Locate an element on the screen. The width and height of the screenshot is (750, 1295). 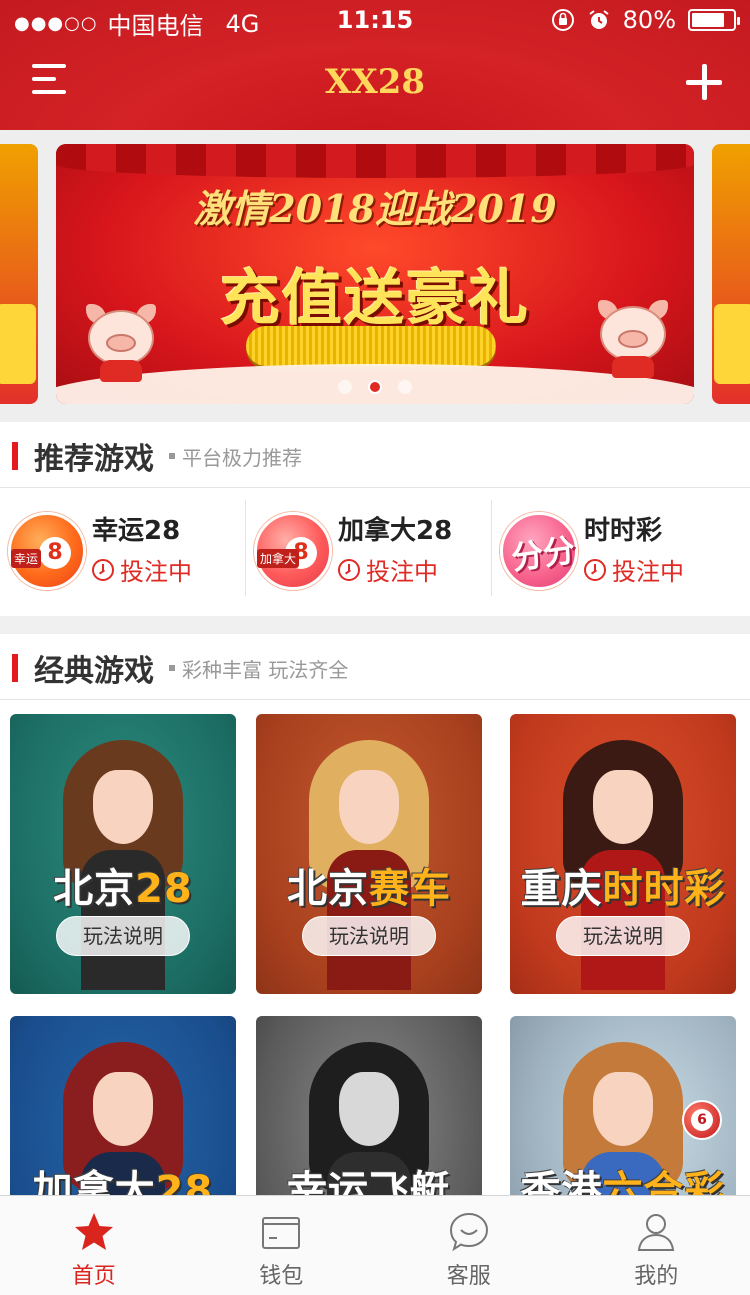
battery-percent: 80% is located at coordinates (649, 20).